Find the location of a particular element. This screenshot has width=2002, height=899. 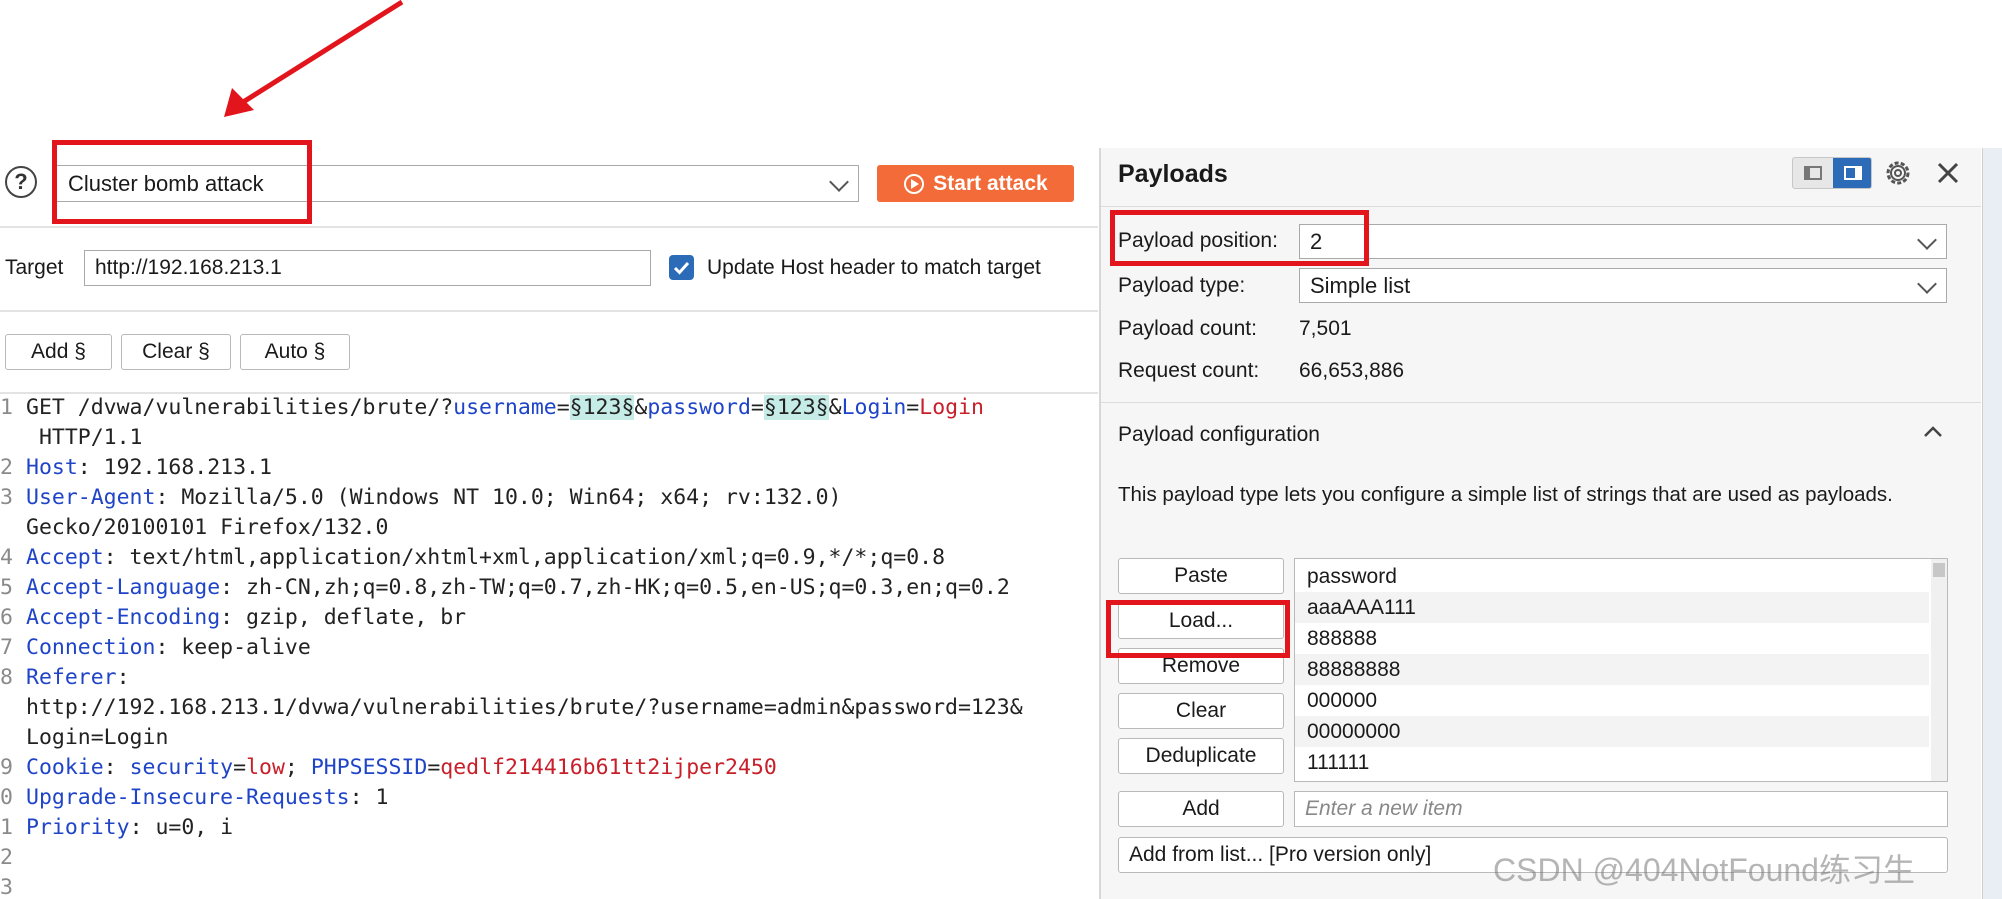

line-number: 9 is located at coordinates (6, 767).